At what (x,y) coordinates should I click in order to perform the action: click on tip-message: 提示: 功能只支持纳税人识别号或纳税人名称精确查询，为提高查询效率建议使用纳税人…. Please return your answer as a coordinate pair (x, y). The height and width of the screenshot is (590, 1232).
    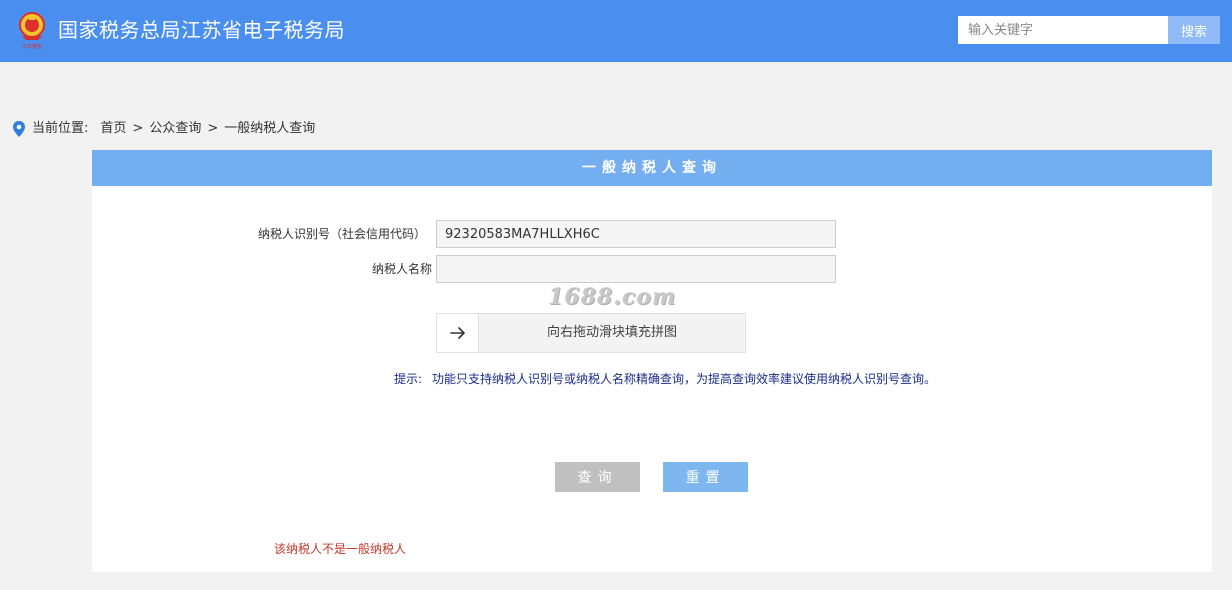
    Looking at the image, I should click on (665, 379).